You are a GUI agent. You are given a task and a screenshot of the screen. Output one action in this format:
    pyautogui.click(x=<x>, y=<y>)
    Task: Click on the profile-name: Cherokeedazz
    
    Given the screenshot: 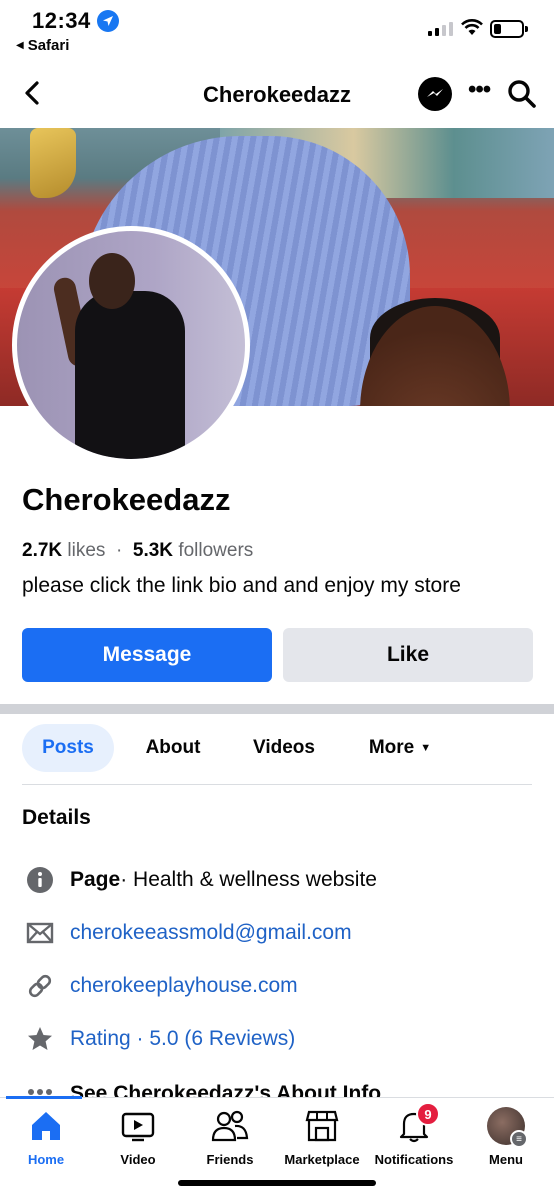 What is the action you would take?
    pyautogui.click(x=126, y=499)
    